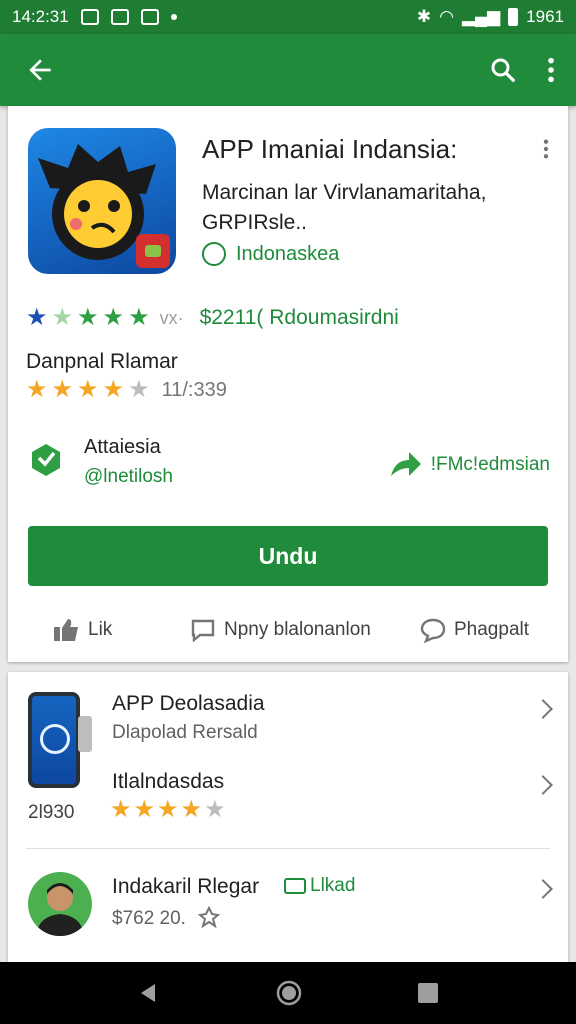 This screenshot has width=576, height=1024. I want to click on person-icon, so click(60, 909).